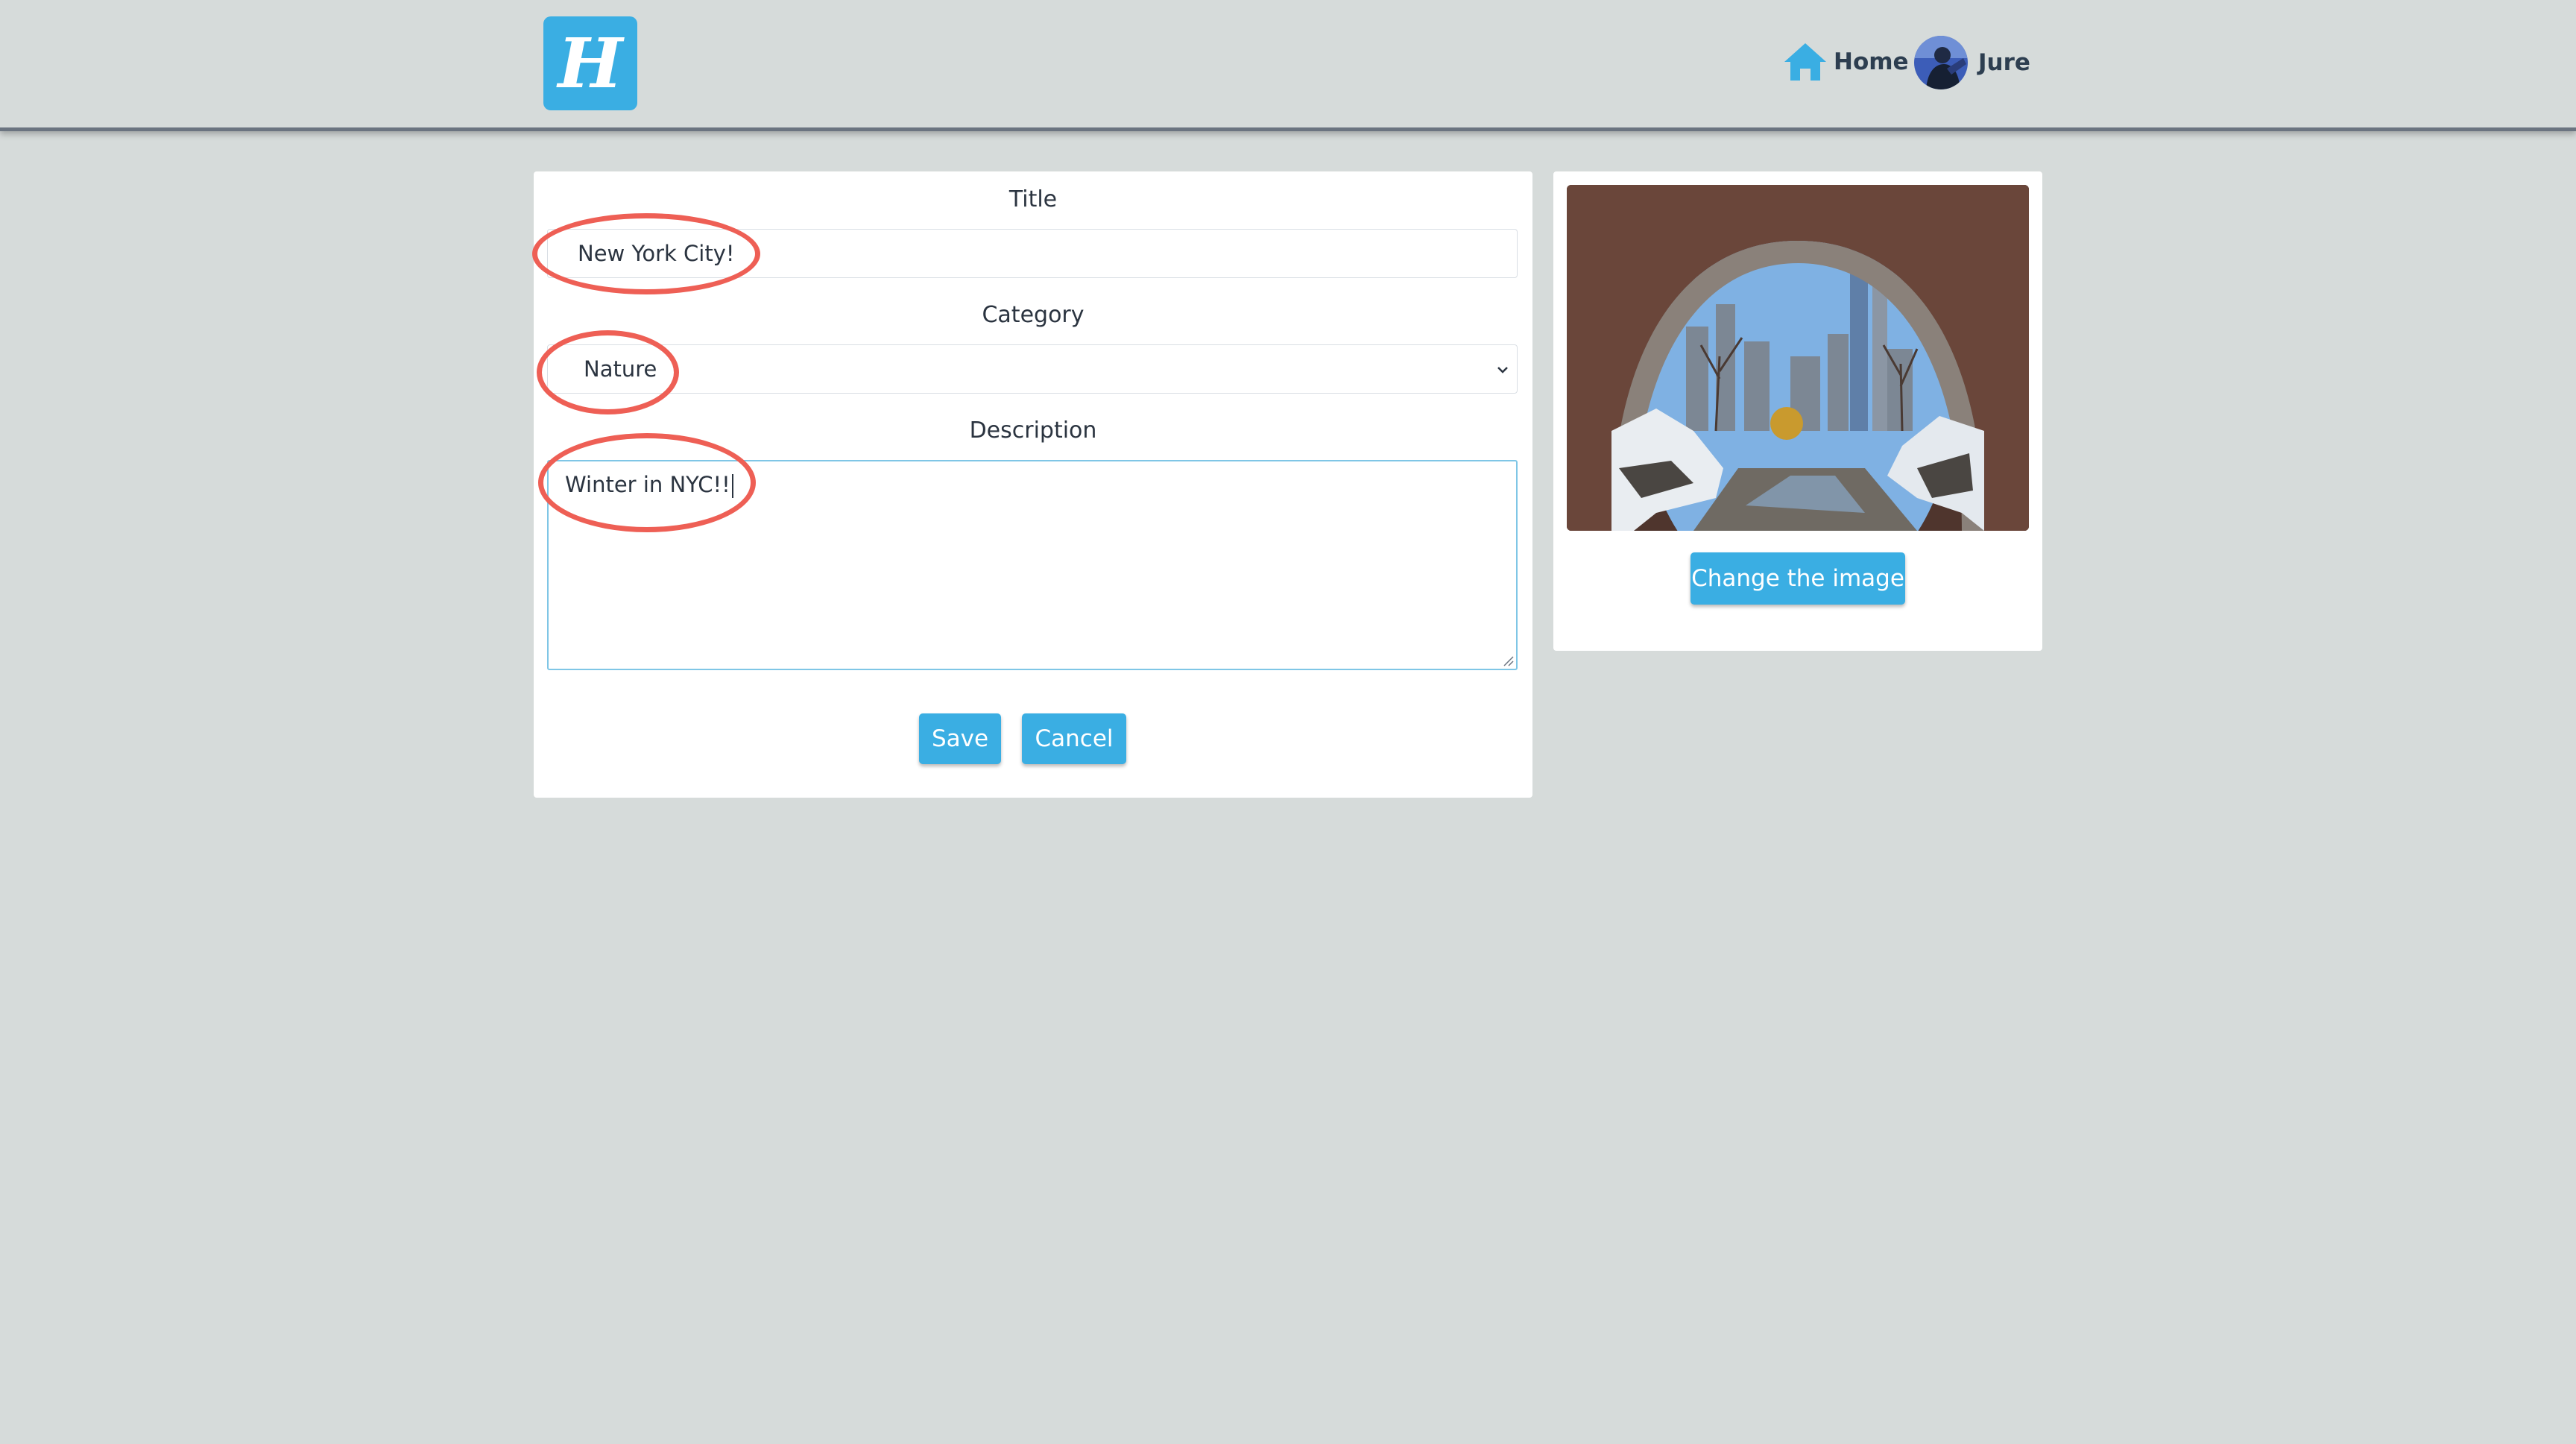 This screenshot has height=1444, width=2576. I want to click on nav-home-label: Home, so click(1871, 61).